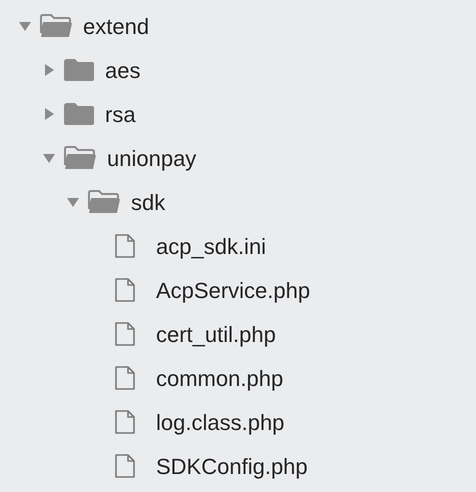 This screenshot has height=492, width=476. Describe the element at coordinates (211, 246) in the screenshot. I see `file-name: acp_sdk.ini` at that location.